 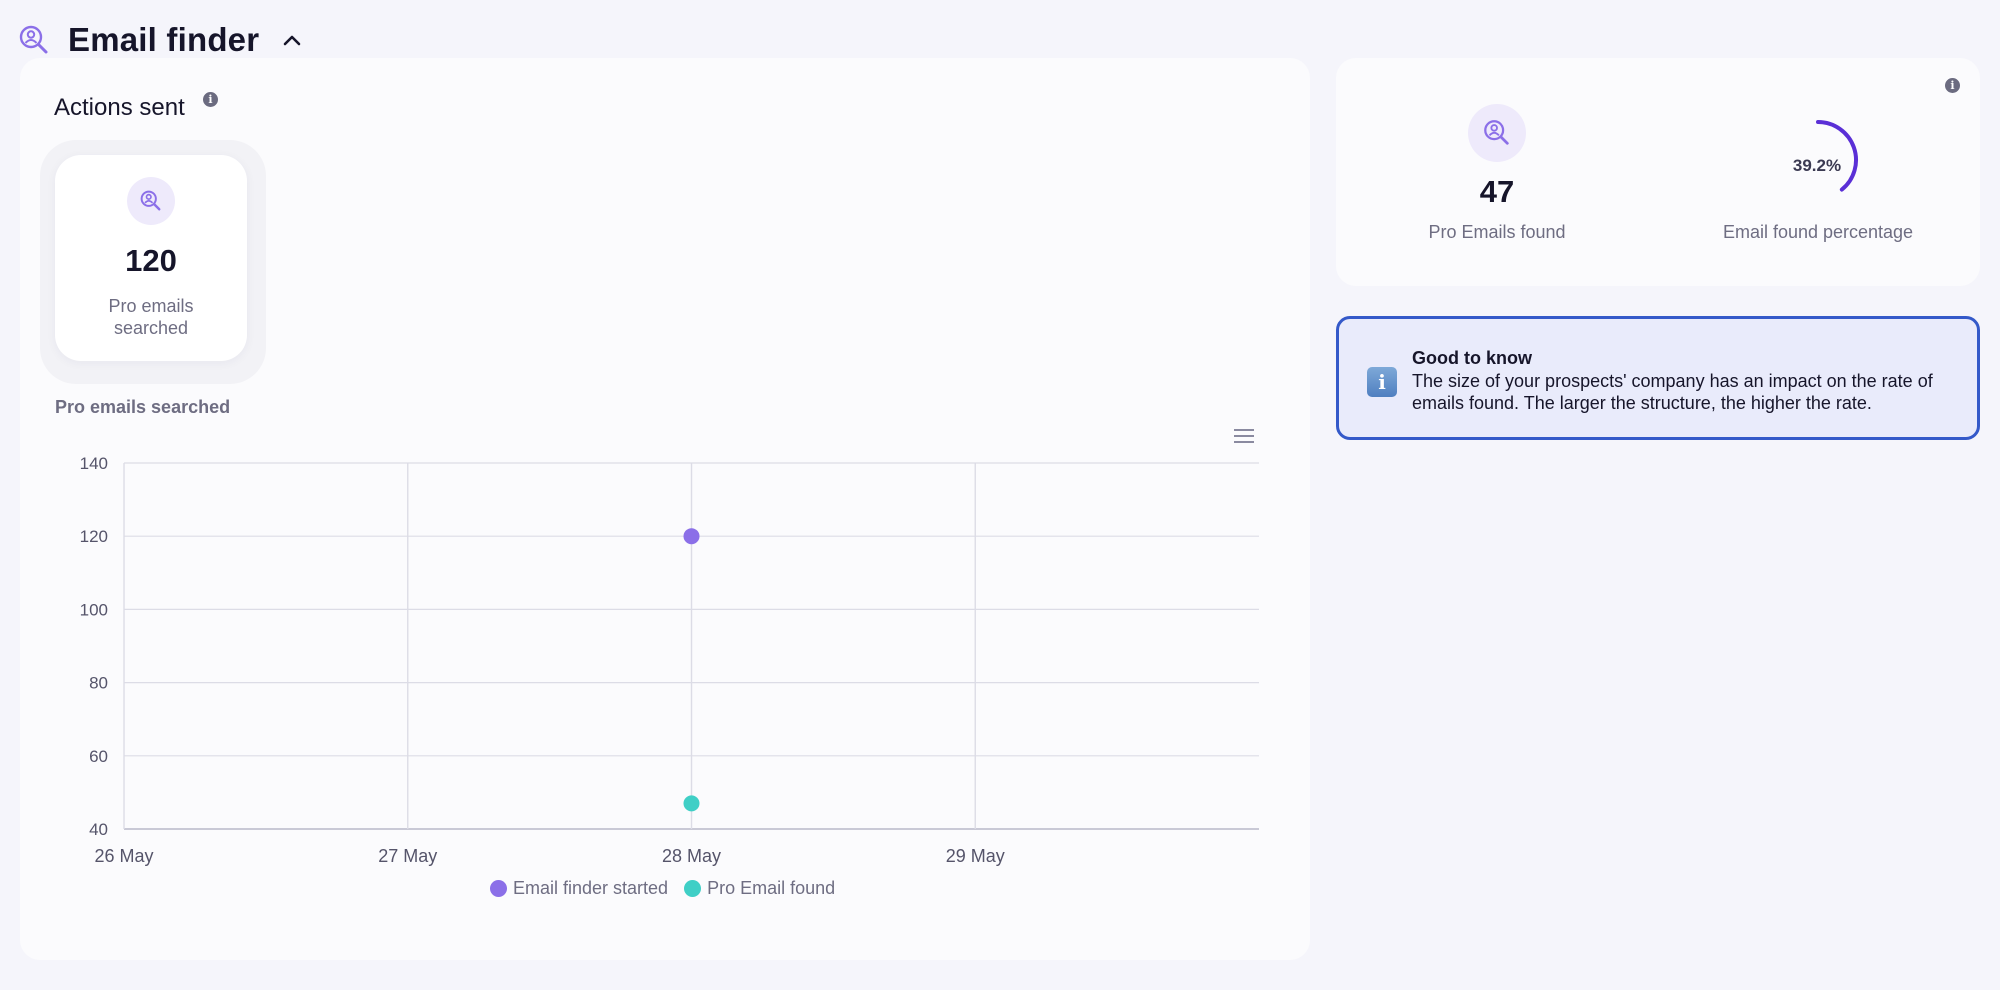 I want to click on legend-item-pro-email-found: Pro Email found, so click(x=759, y=888).